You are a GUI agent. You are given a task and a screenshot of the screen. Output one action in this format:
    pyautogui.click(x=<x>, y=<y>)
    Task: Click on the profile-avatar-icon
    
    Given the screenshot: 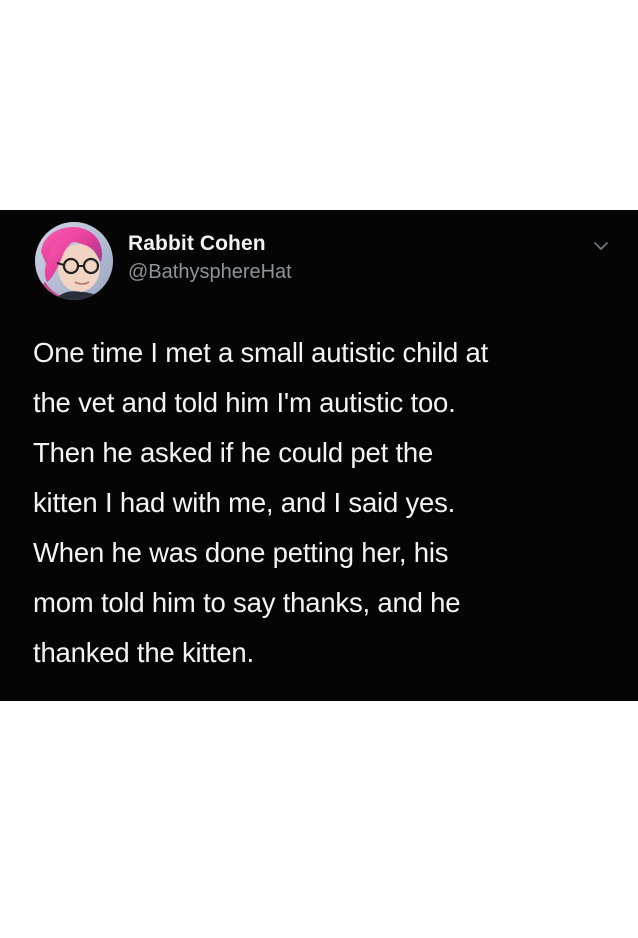 What is the action you would take?
    pyautogui.click(x=74, y=261)
    